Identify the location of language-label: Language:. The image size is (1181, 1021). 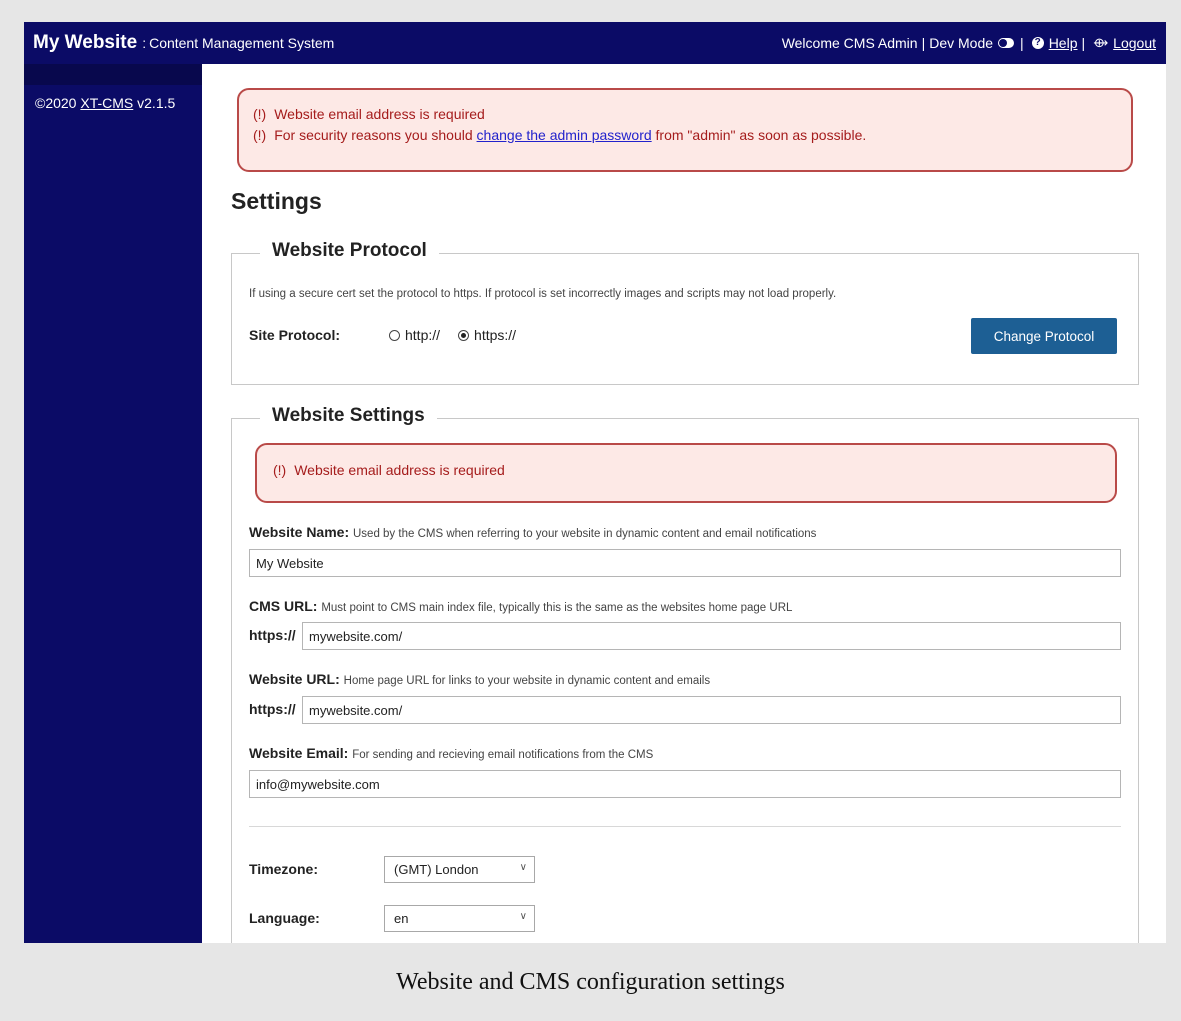
(284, 918).